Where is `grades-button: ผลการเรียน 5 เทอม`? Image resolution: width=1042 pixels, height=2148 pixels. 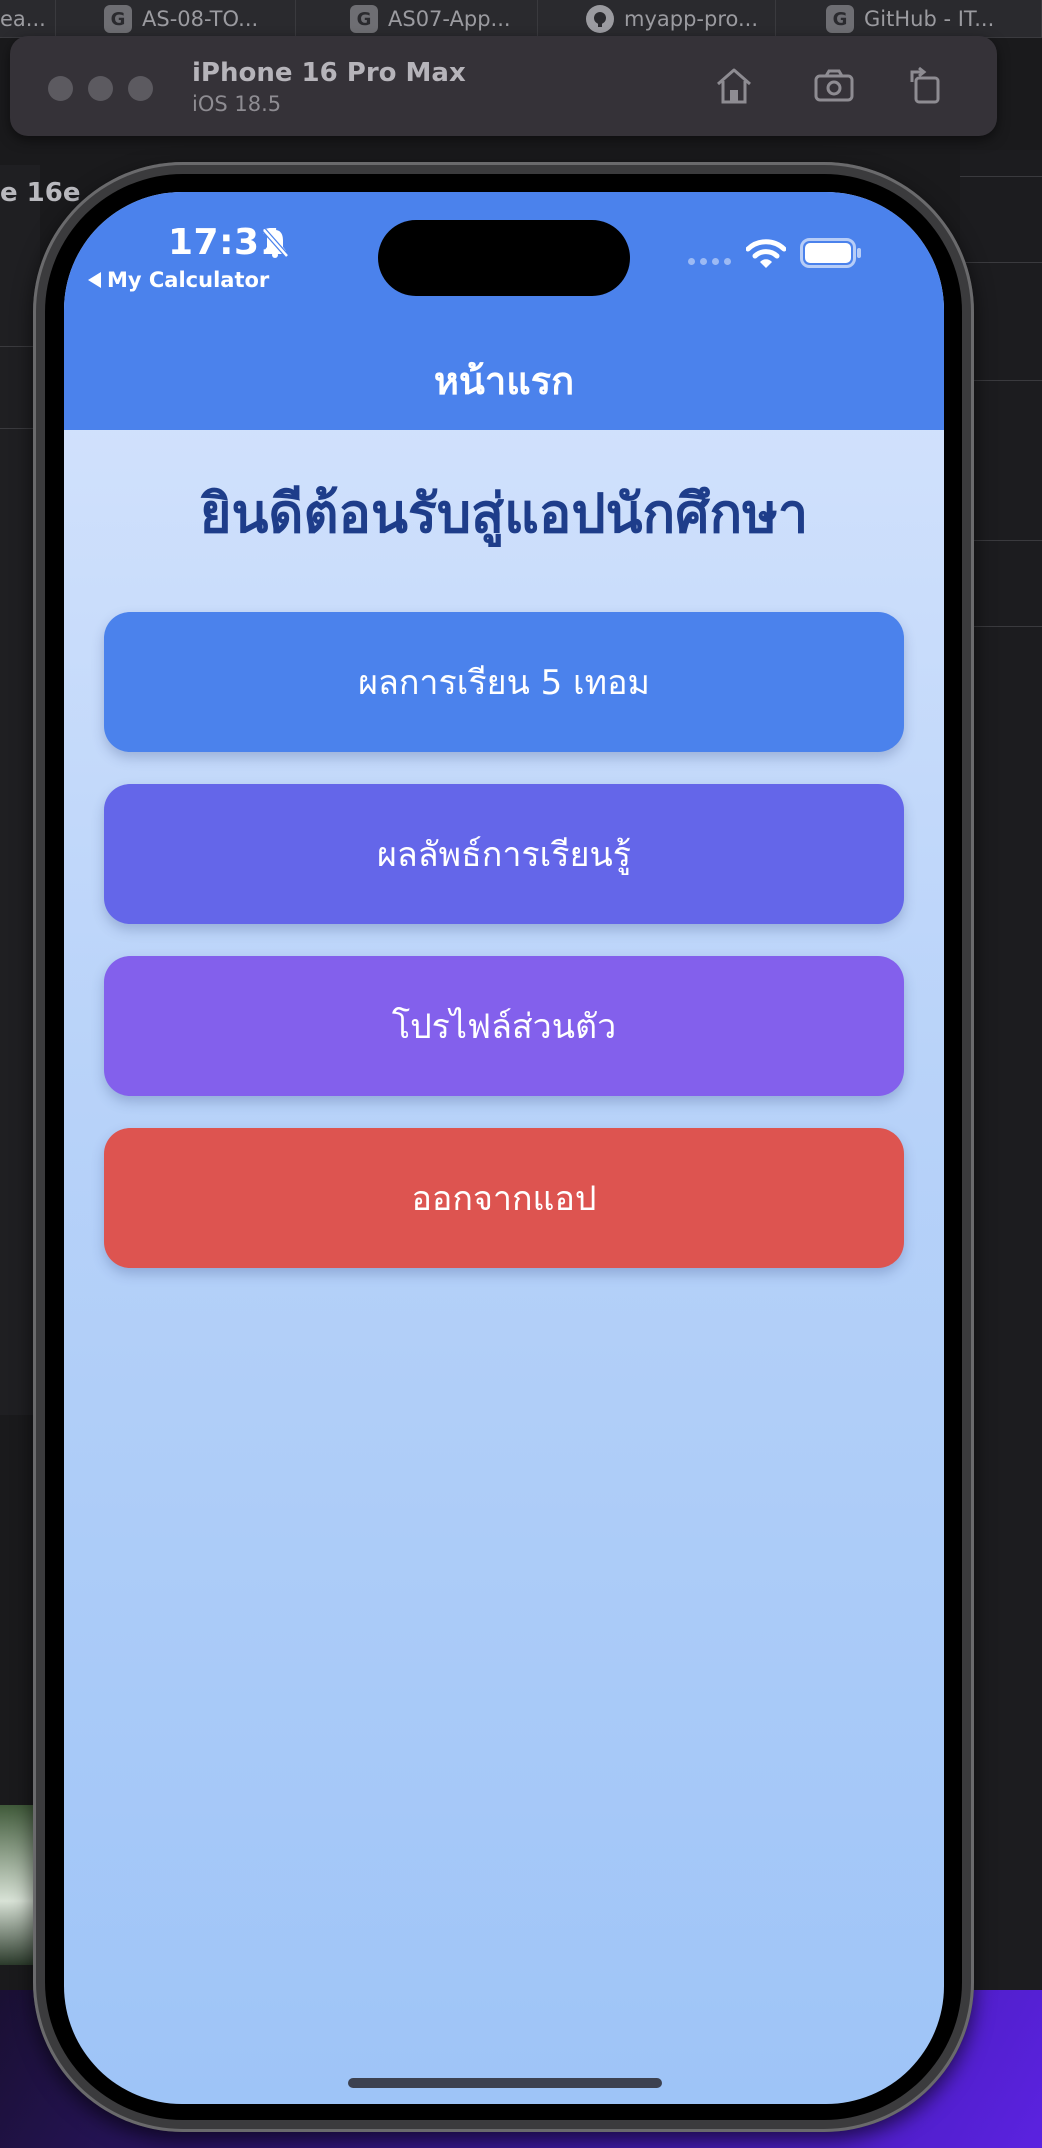
grades-button: ผลการเรียน 5 เทอม is located at coordinates (504, 682).